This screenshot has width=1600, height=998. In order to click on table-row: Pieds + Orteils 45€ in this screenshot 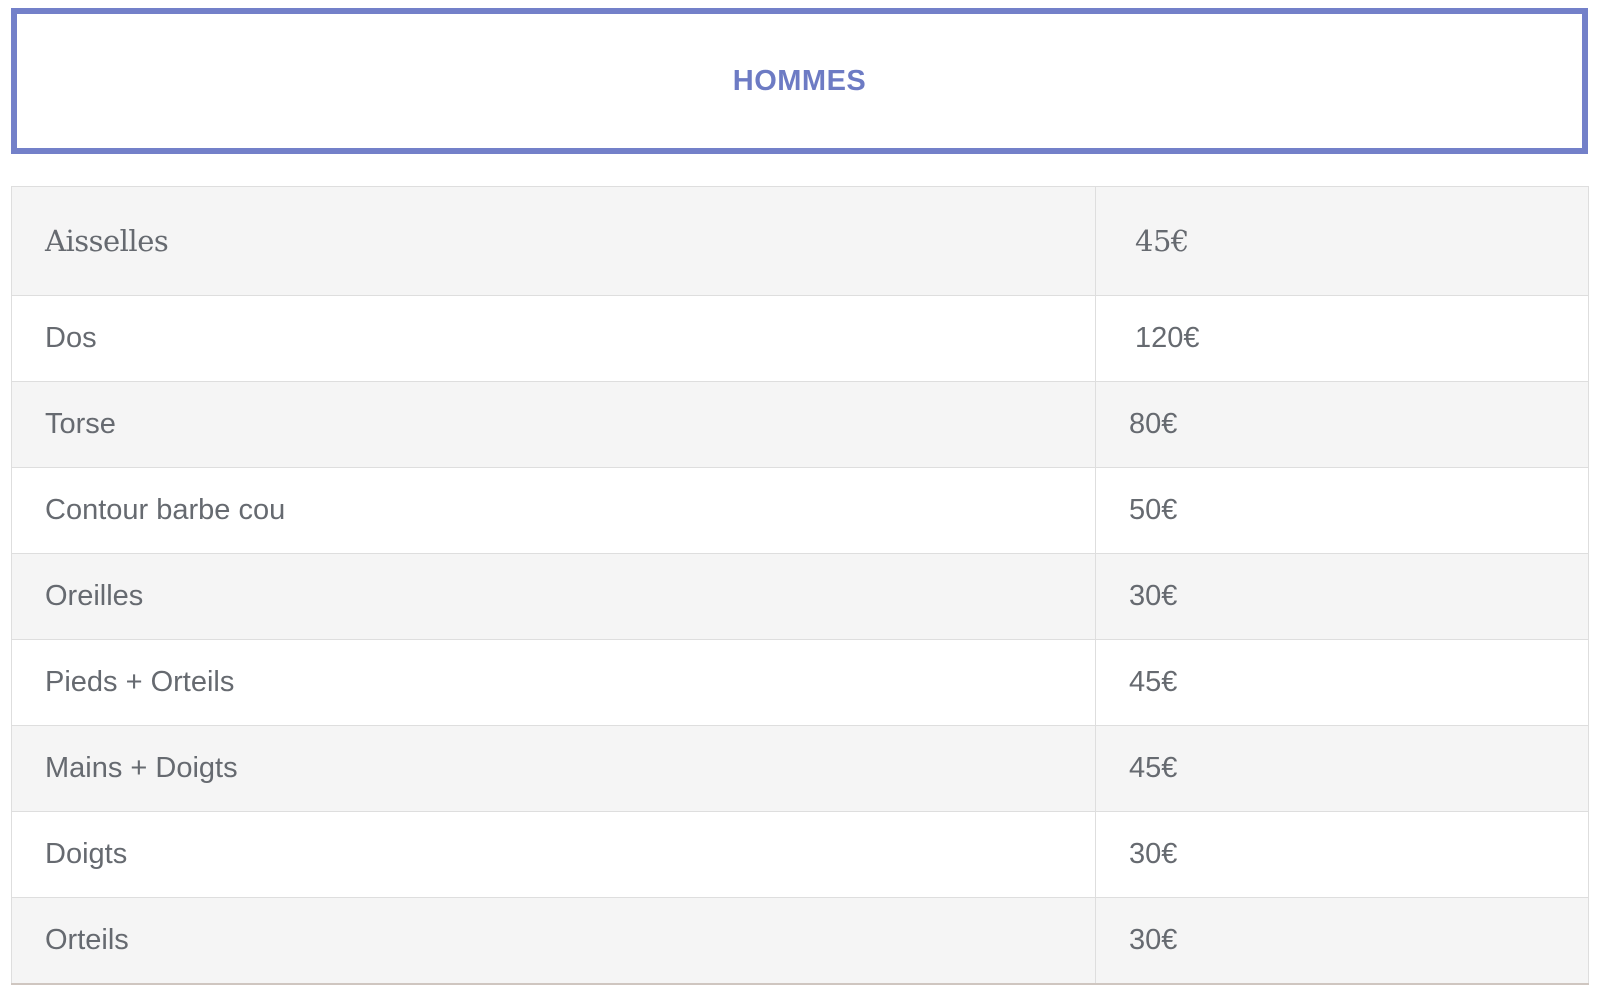, I will do `click(800, 682)`.